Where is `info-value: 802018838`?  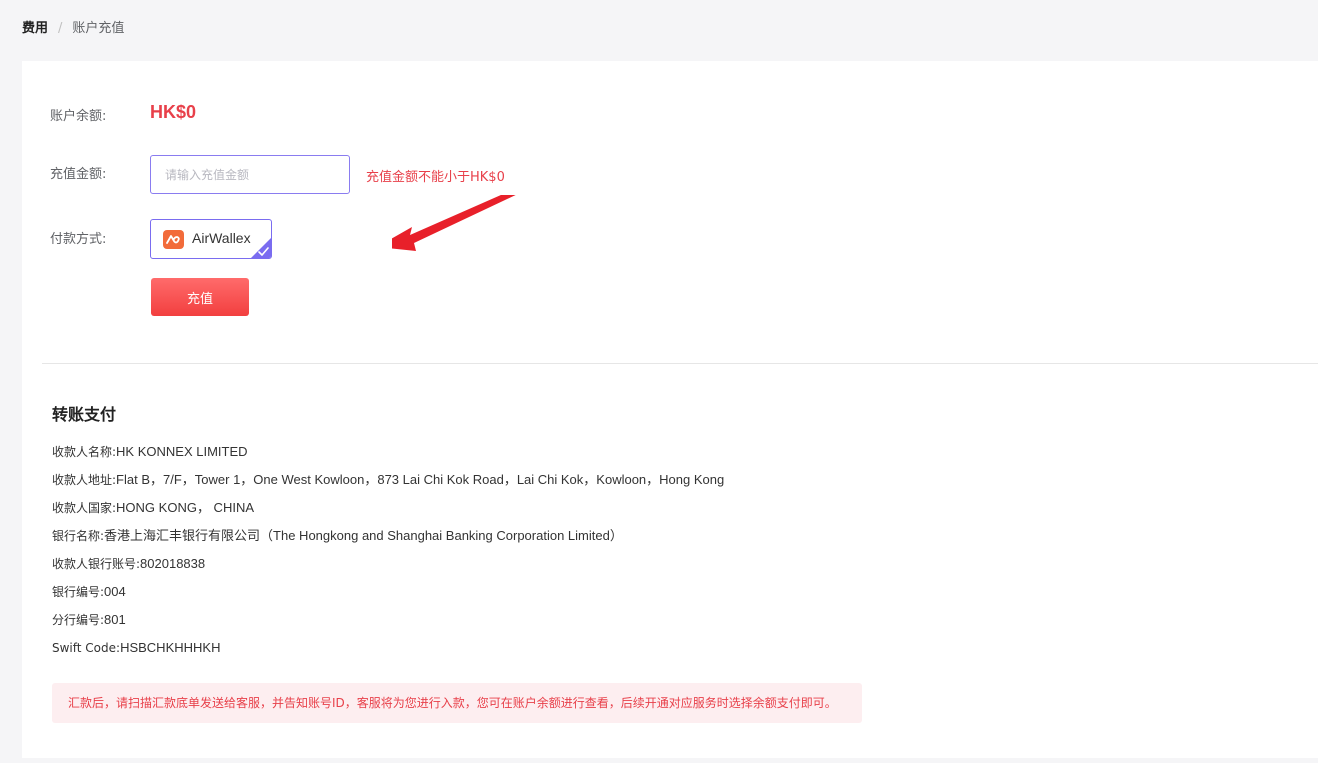 info-value: 802018838 is located at coordinates (173, 563).